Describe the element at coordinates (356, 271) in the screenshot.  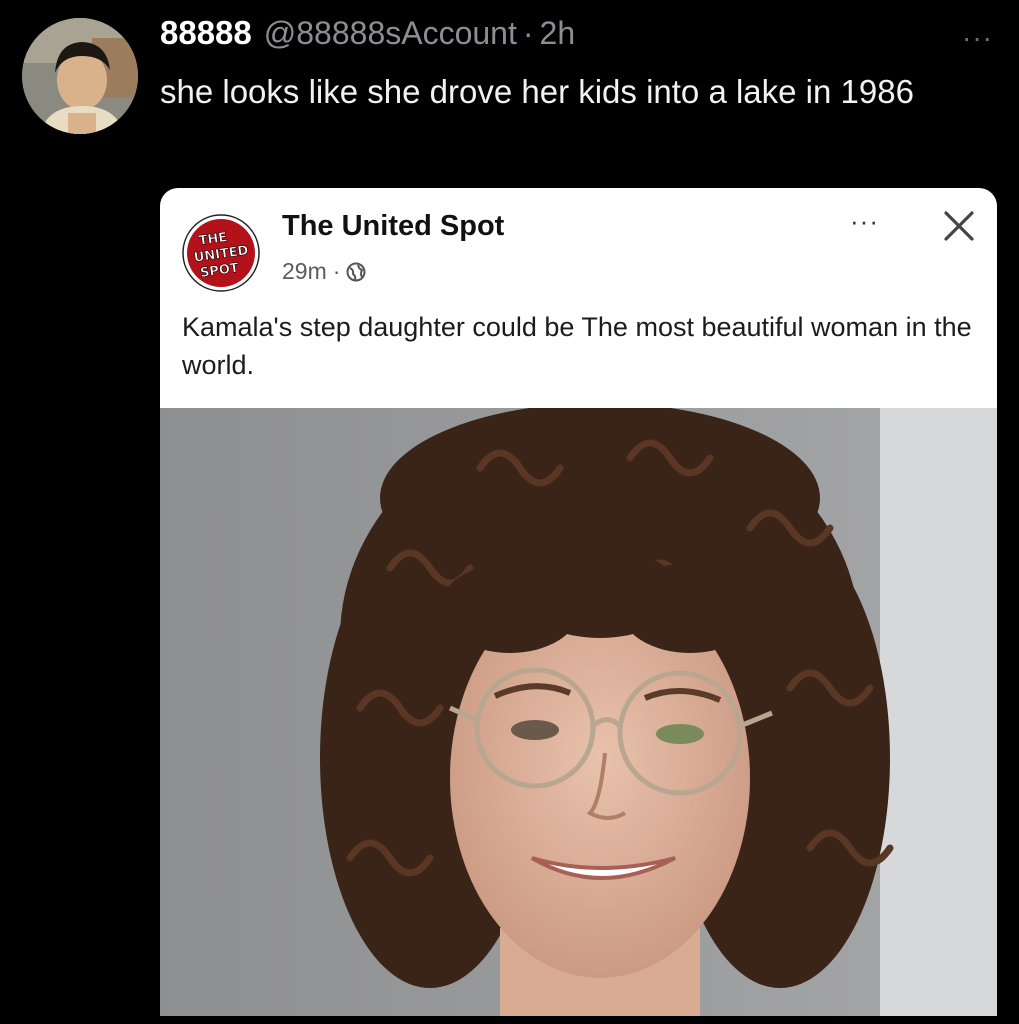
I see `globe-icon` at that location.